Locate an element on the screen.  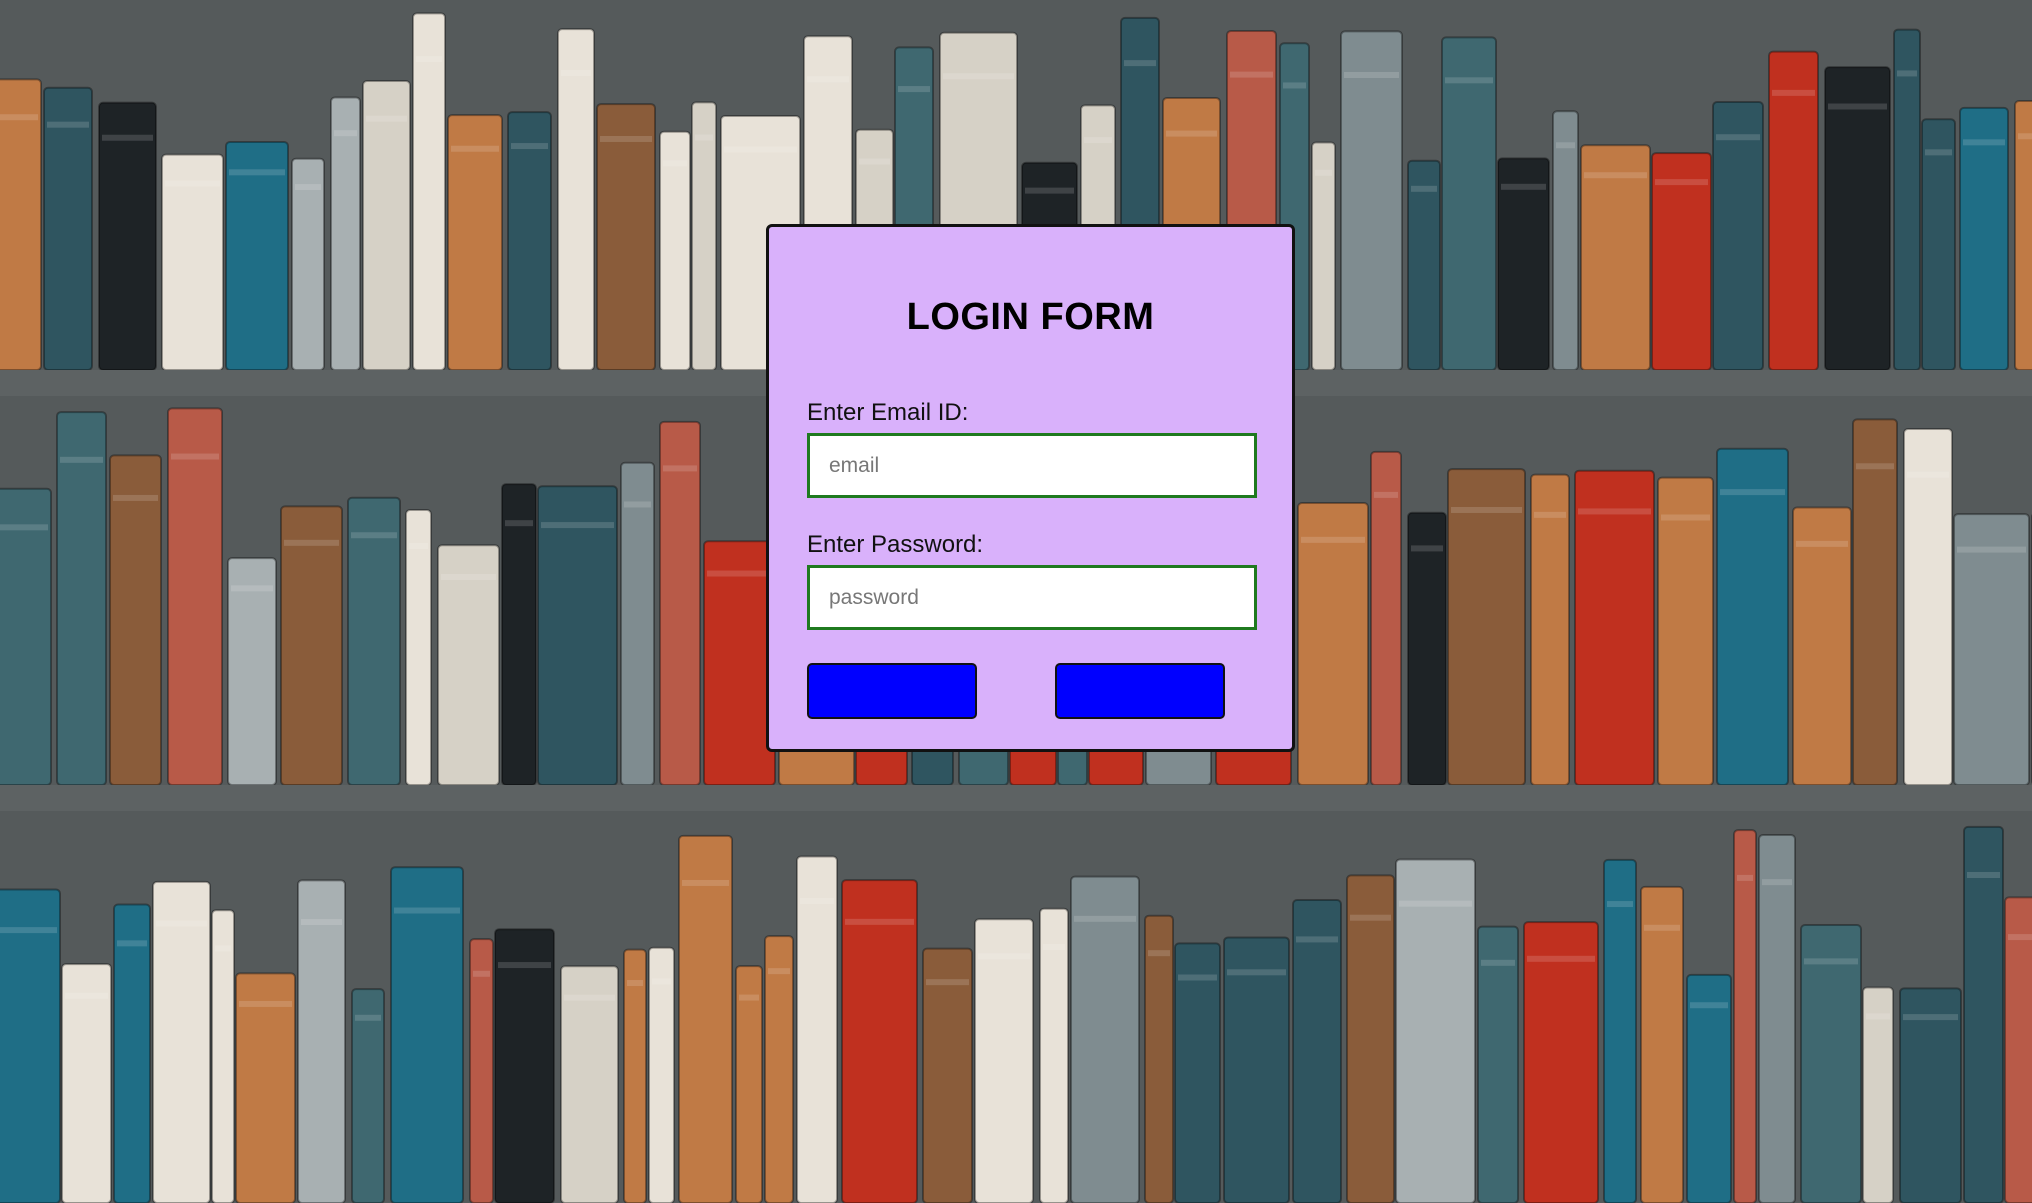
reset-button is located at coordinates (1140, 691).